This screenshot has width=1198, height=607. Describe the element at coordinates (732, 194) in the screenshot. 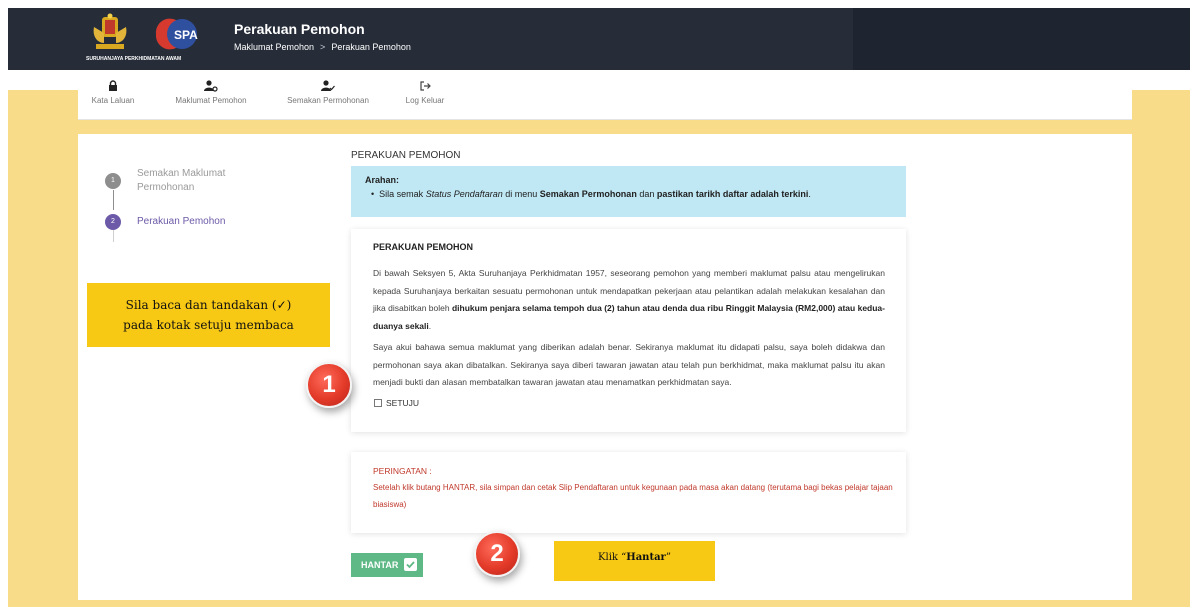

I see `instruction-bold-2: pastikan tarikh daftar adalah terkini` at that location.